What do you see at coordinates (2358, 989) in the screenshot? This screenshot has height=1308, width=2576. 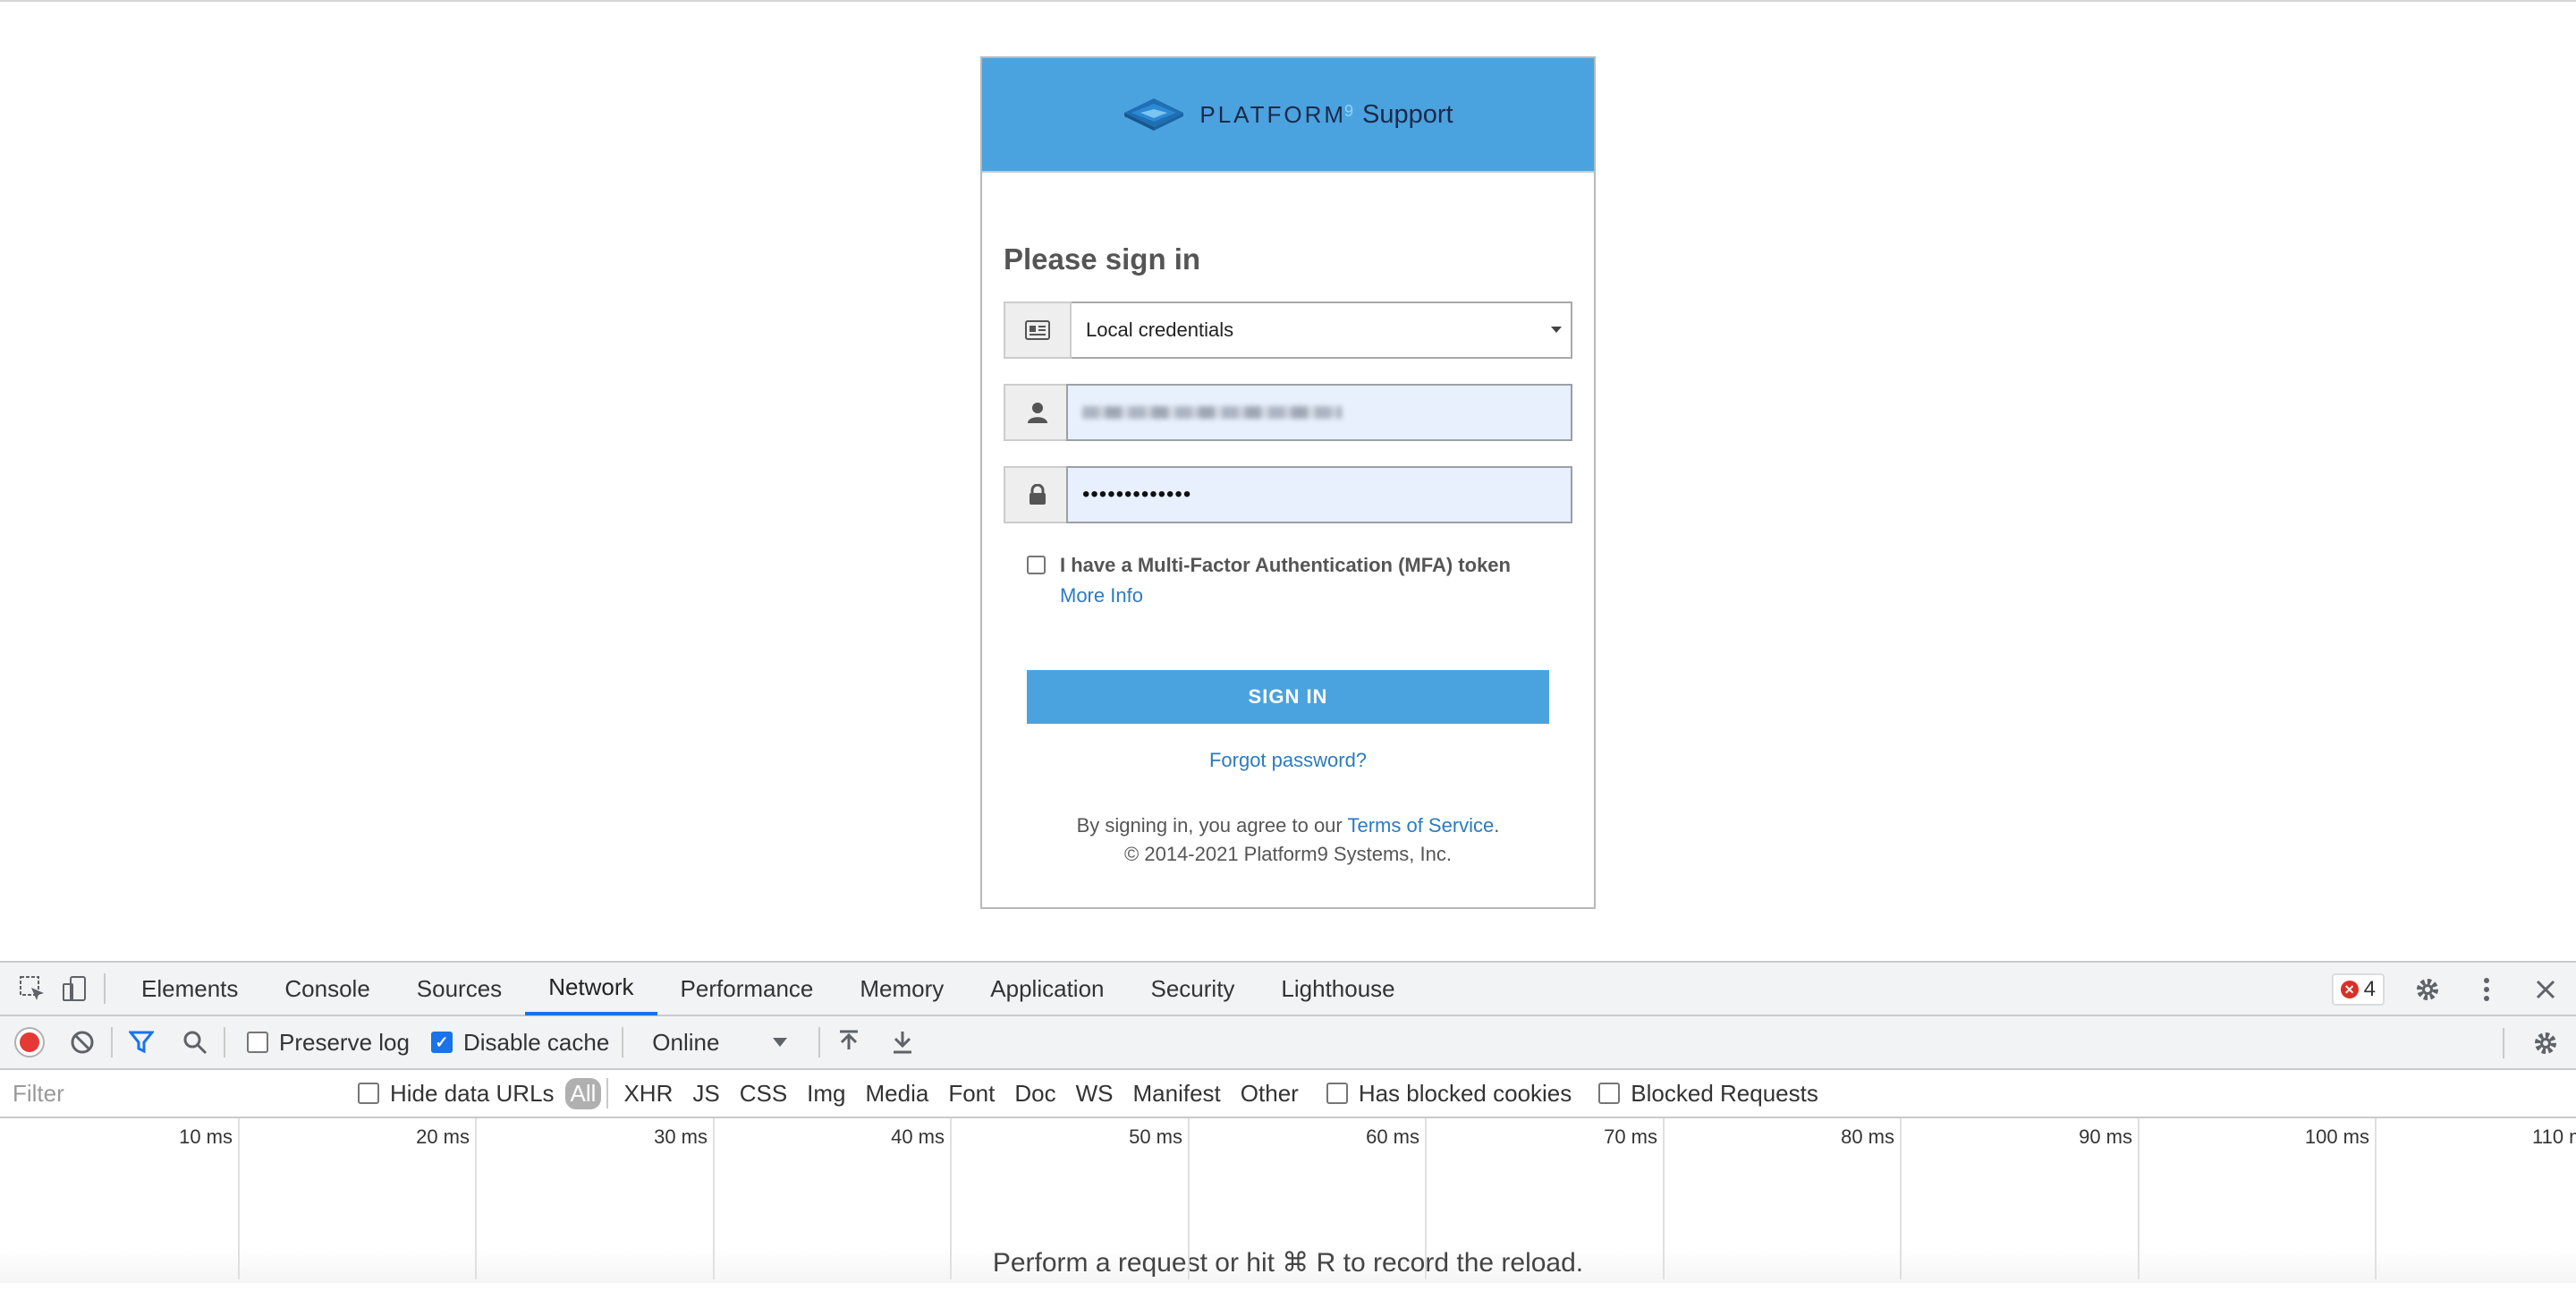 I see `error-count-badge: ✕ 4` at bounding box center [2358, 989].